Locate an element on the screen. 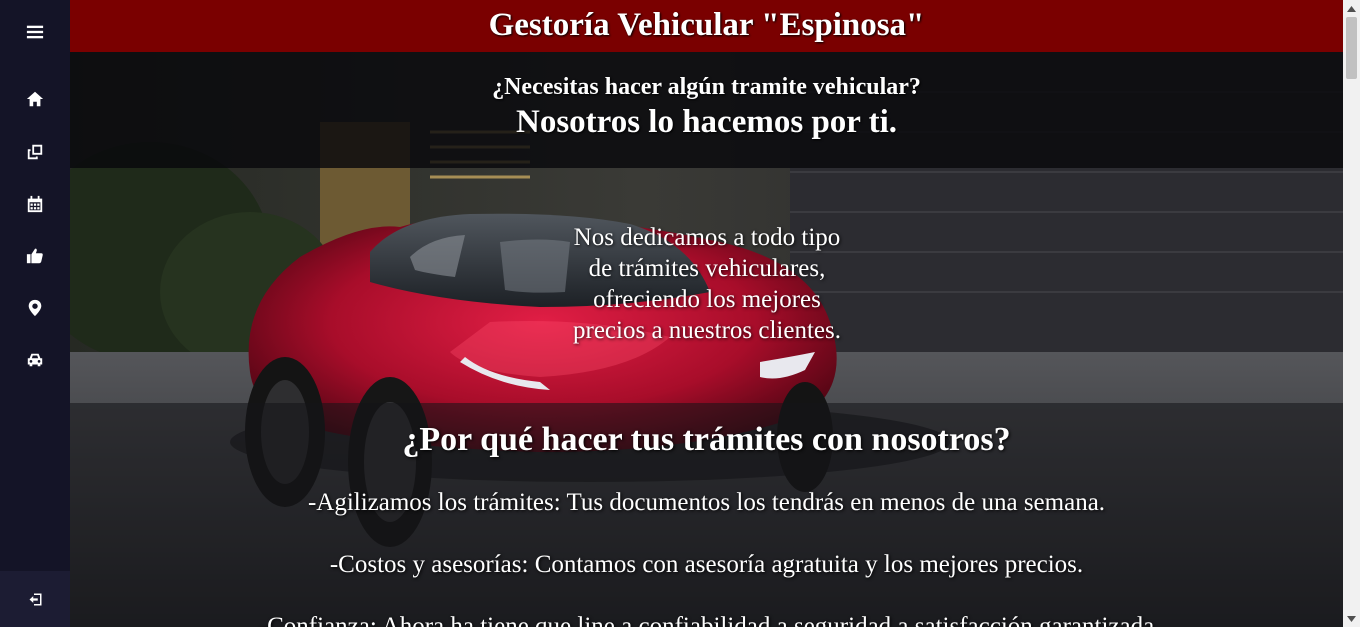 Image resolution: width=1360 pixels, height=627 pixels. logout-icon is located at coordinates (35, 599).